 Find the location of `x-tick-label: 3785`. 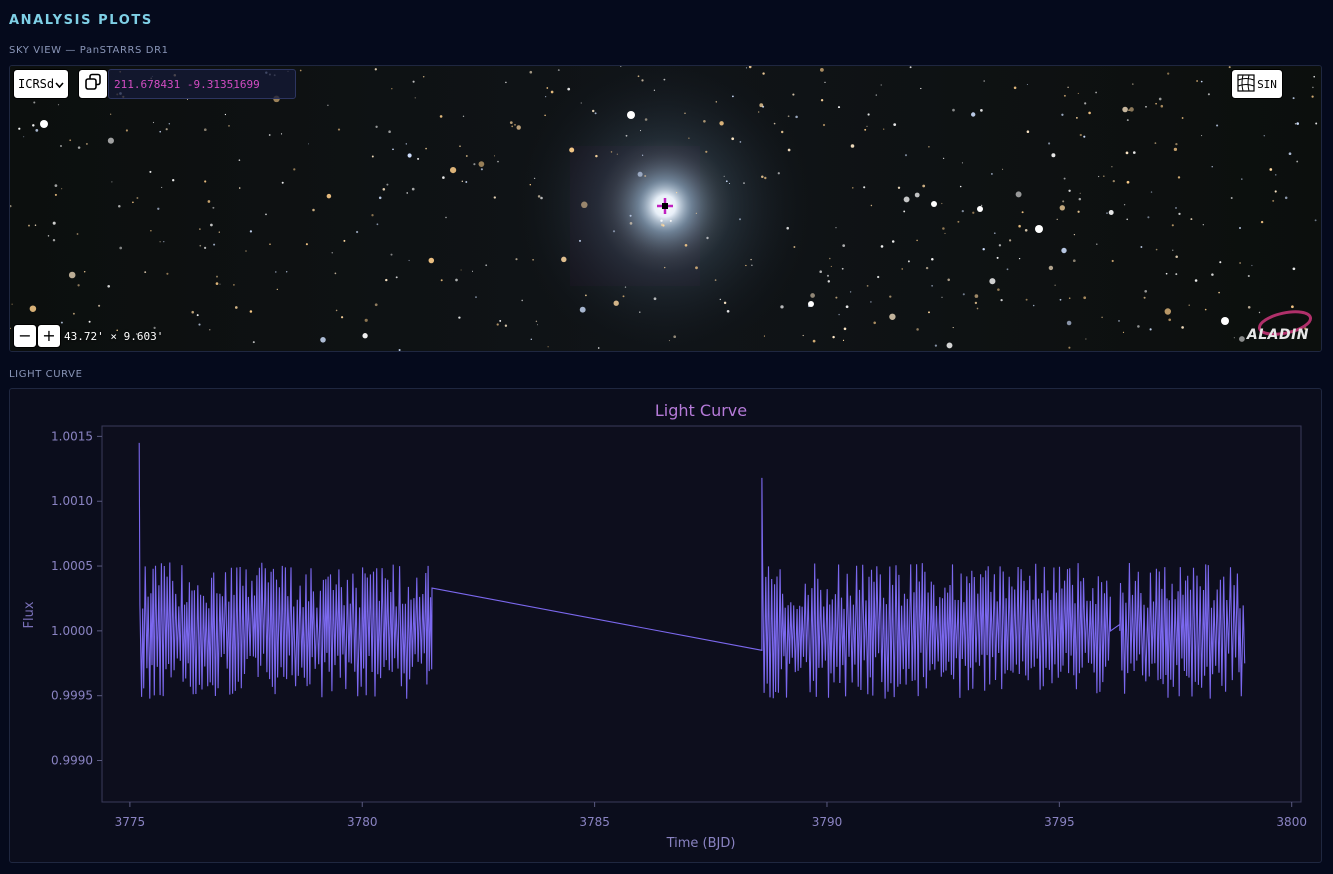

x-tick-label: 3785 is located at coordinates (594, 822).